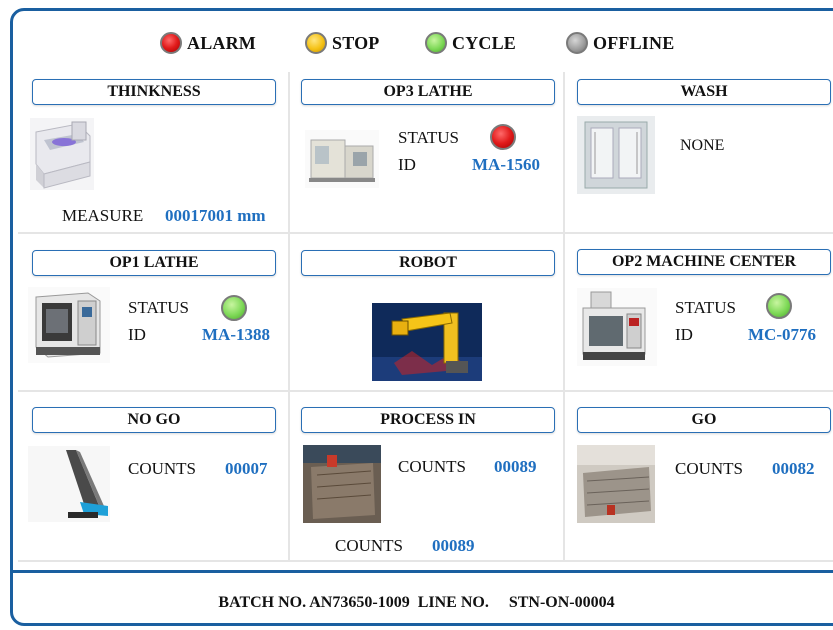  Describe the element at coordinates (69, 484) in the screenshot. I see `no-go-conveyor-image` at that location.